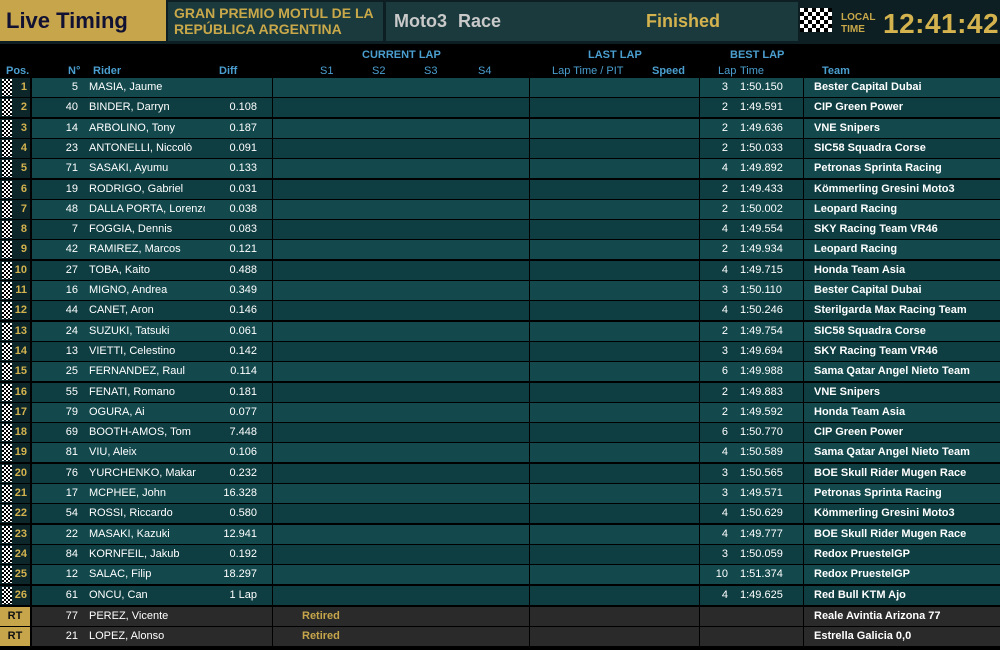 The height and width of the screenshot is (650, 1000). What do you see at coordinates (74, 71) in the screenshot?
I see `col-num: N°` at bounding box center [74, 71].